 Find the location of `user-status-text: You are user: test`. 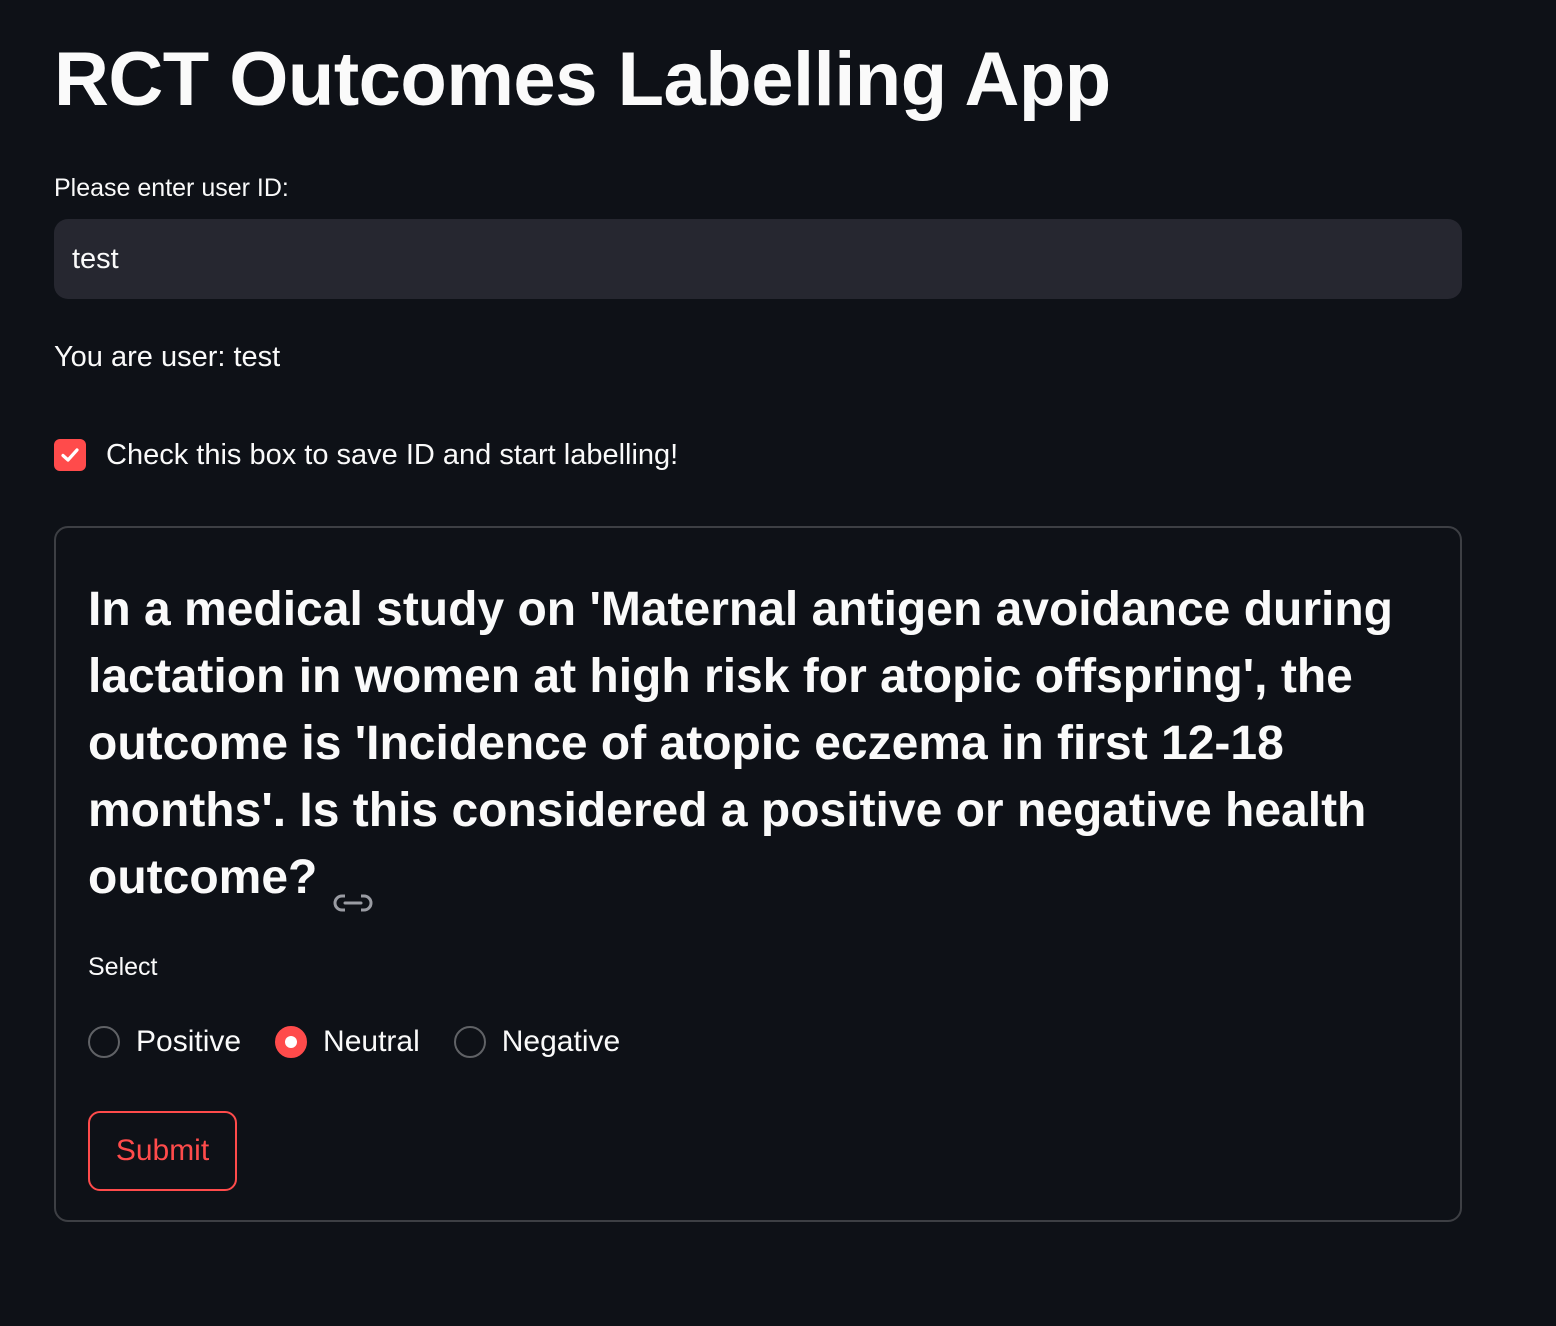

user-status-text: You are user: test is located at coordinates (167, 357).